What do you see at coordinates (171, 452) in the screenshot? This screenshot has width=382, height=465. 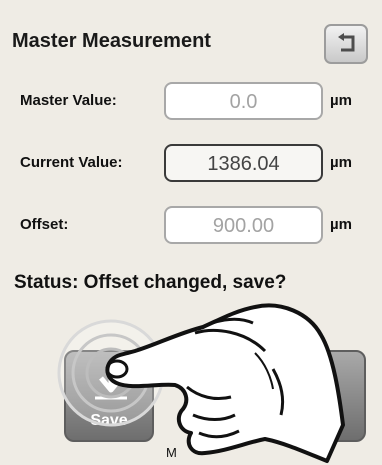 I see `bottom-caption: M` at bounding box center [171, 452].